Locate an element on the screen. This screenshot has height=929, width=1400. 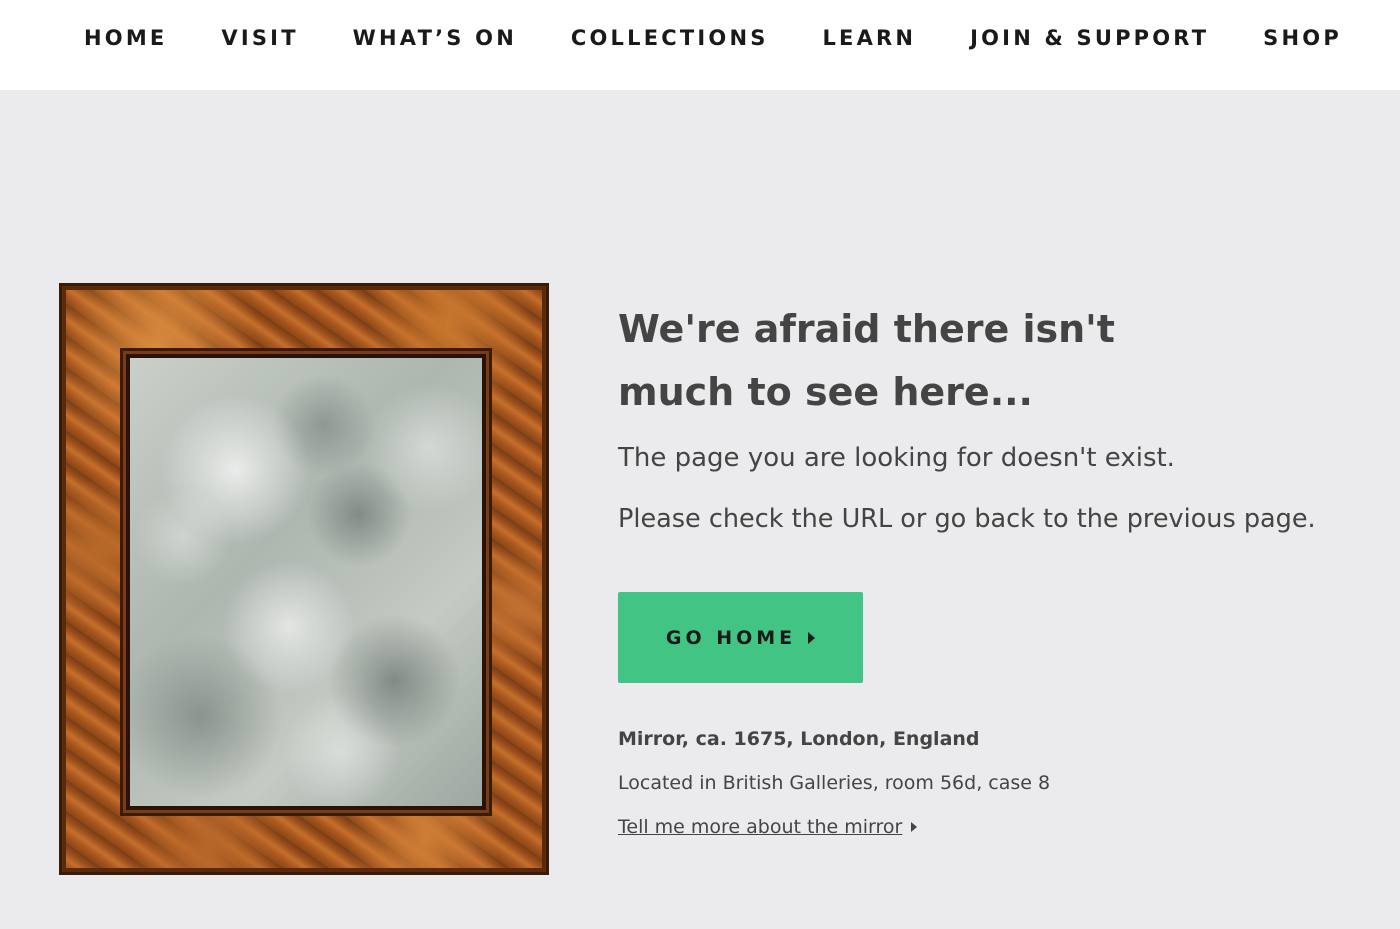
more-about-mirror: Tell me more about the mirror is located at coordinates (768, 827).